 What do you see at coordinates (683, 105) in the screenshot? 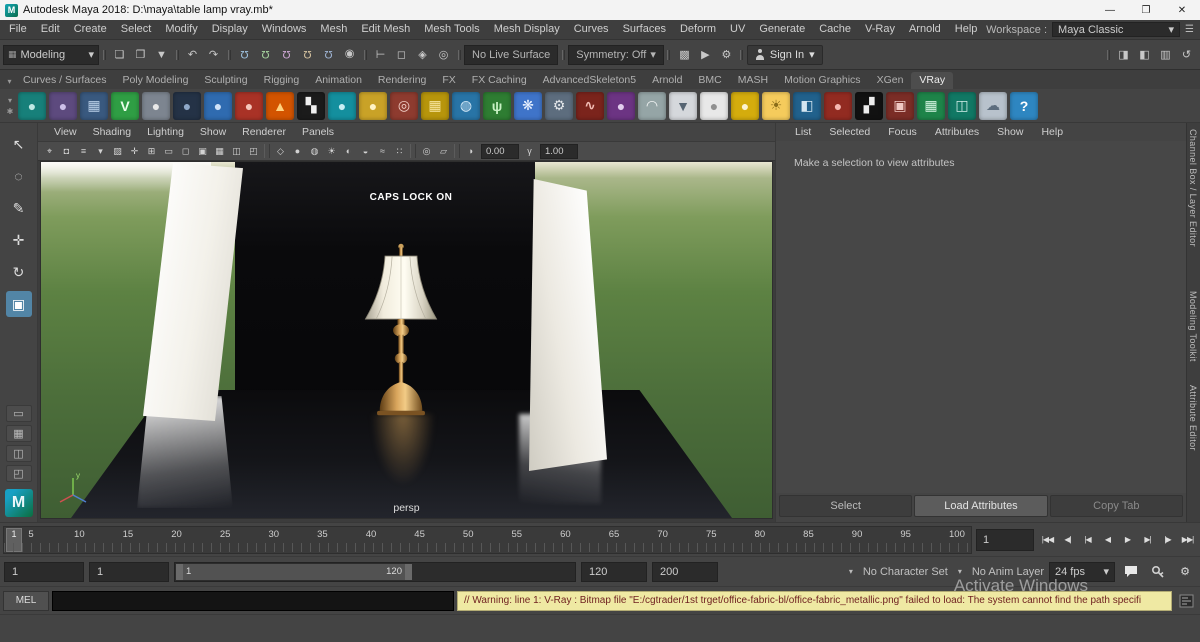
I see `vray-cone-light-icon: ▼` at bounding box center [683, 105].